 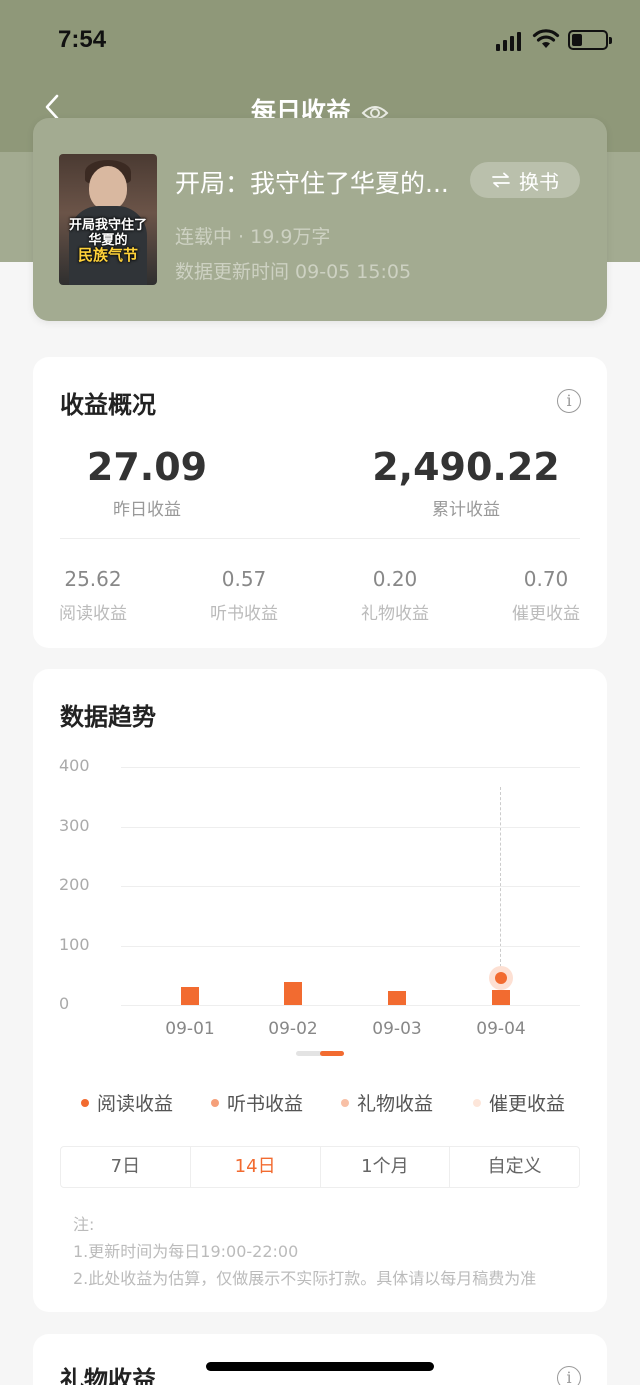 I want to click on y-tick-label: 200, so click(x=74, y=884).